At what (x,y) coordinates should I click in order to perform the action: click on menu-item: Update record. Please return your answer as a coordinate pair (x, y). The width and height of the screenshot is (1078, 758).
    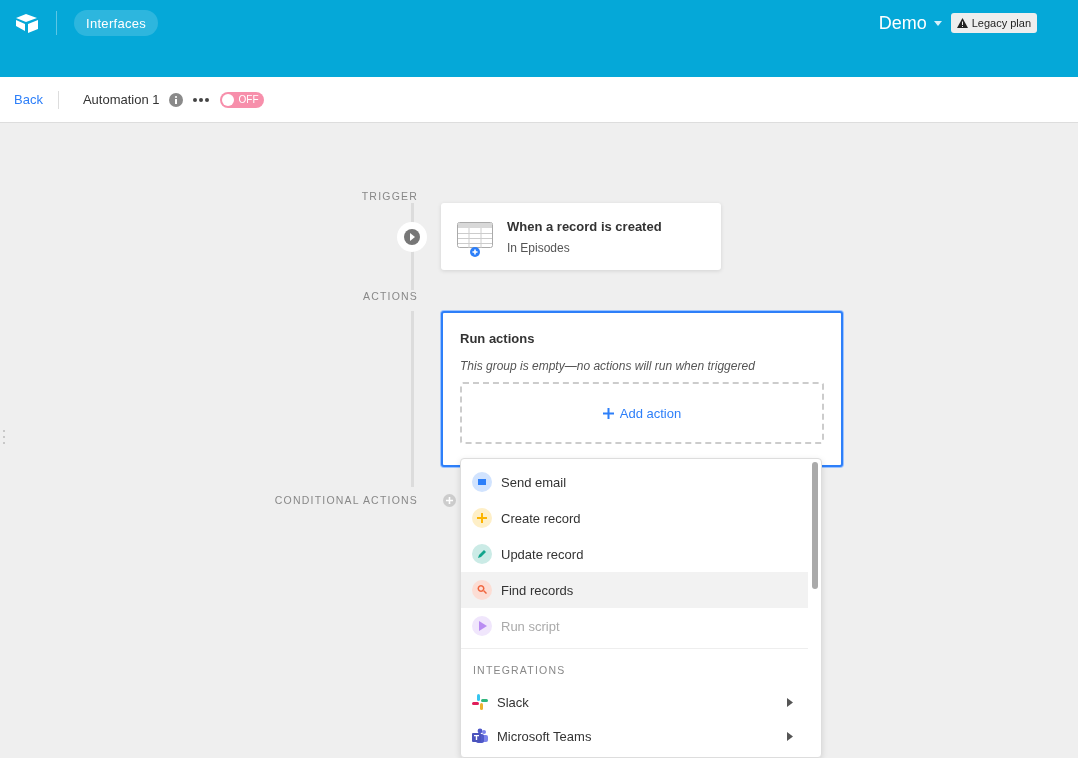
    Looking at the image, I should click on (634, 554).